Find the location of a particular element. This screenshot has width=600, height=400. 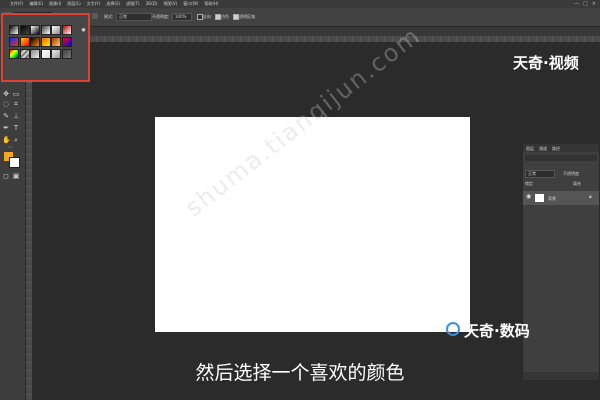

menu-item-4: 文字(Y) is located at coordinates (94, 4).